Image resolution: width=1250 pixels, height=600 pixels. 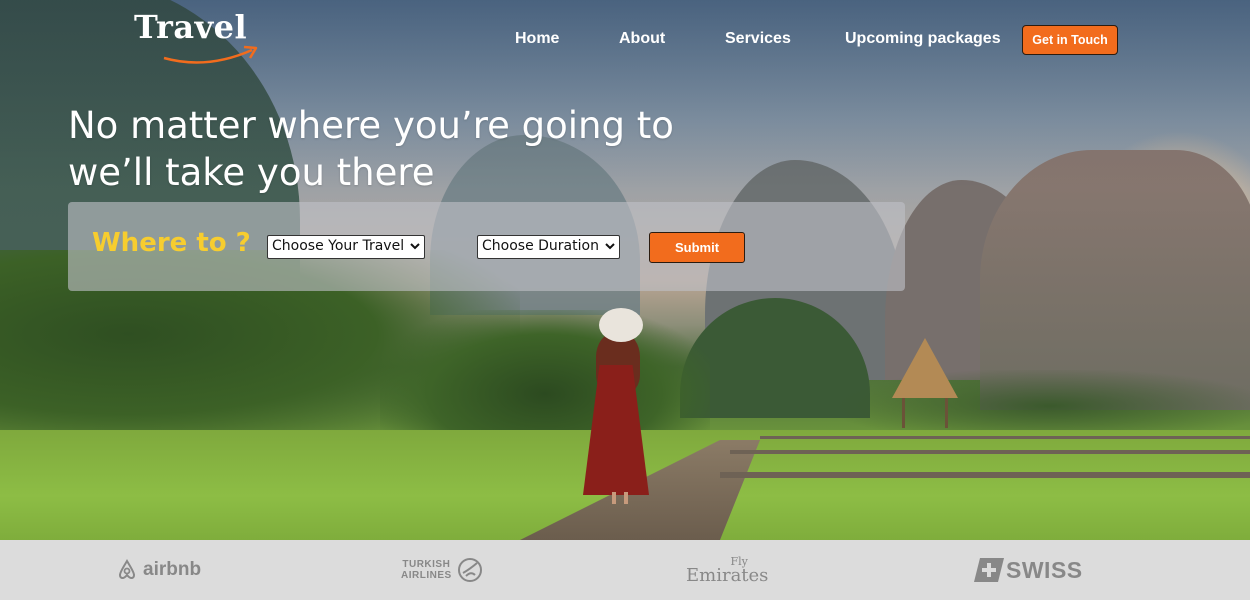 What do you see at coordinates (127, 569) in the screenshot?
I see `airbnb-icon` at bounding box center [127, 569].